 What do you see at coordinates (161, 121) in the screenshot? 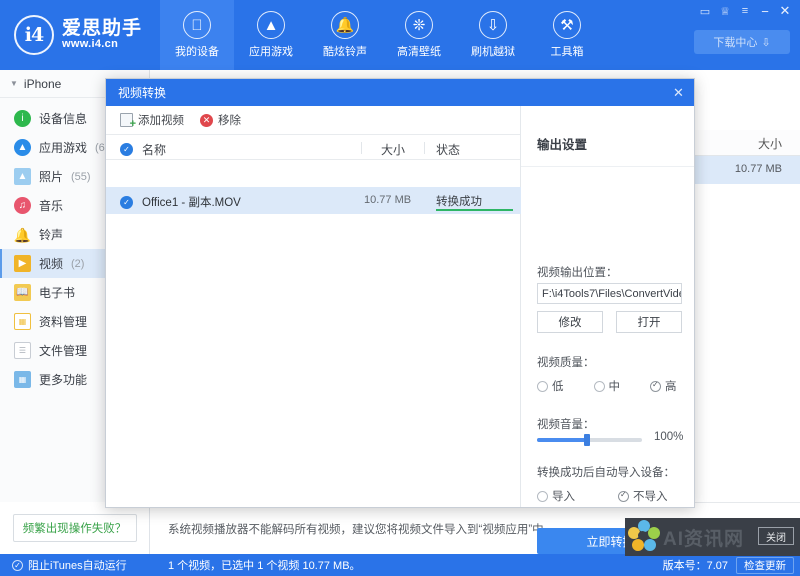
I see `add-video-label: 添加视频` at bounding box center [161, 121].